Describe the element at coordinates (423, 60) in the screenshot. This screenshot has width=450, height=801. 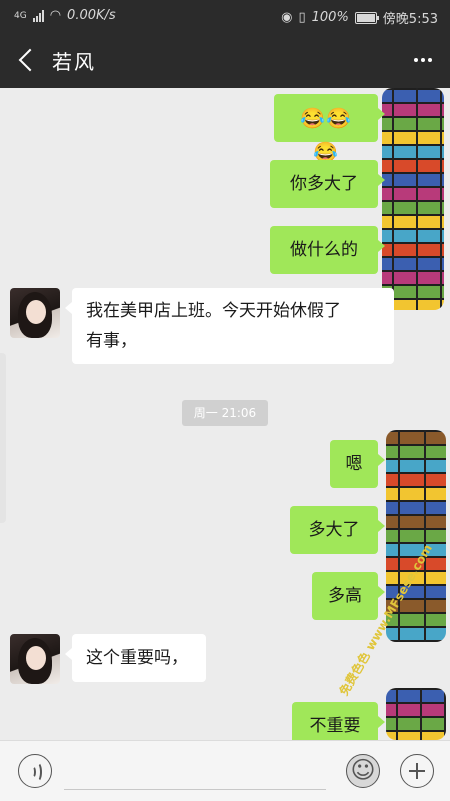
I see `more-dots-icon` at that location.